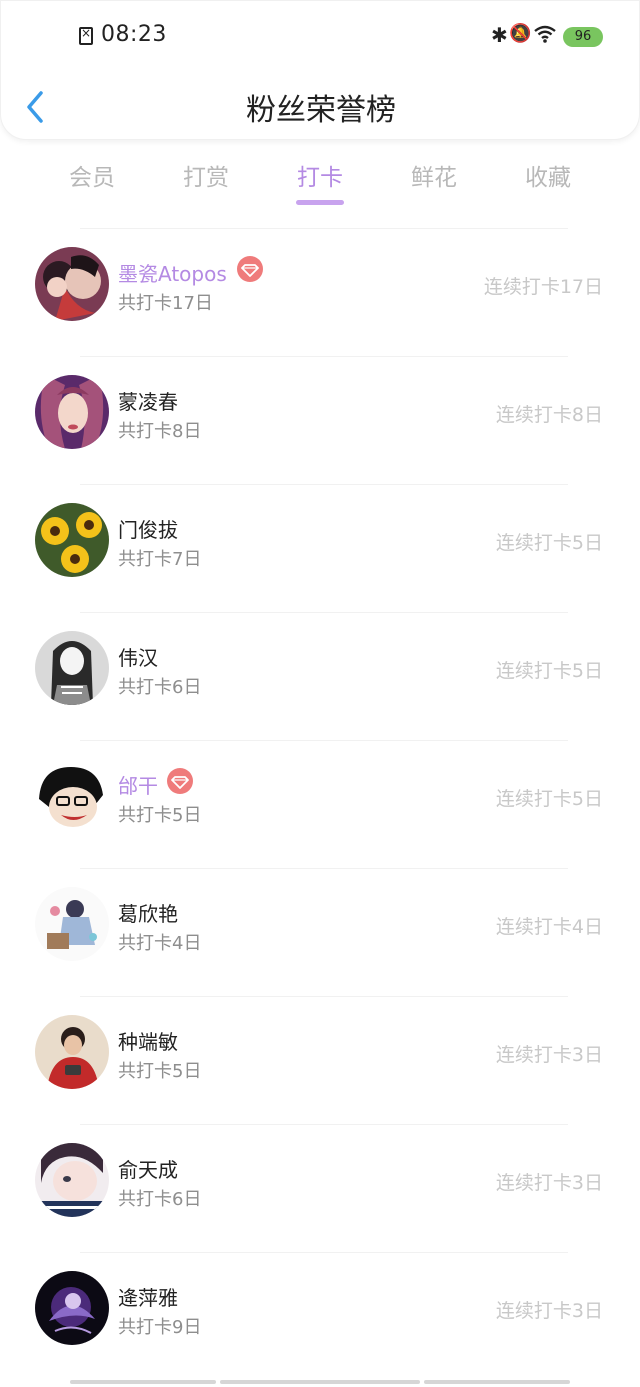  What do you see at coordinates (134, 34) in the screenshot?
I see `status-time: 08:23` at bounding box center [134, 34].